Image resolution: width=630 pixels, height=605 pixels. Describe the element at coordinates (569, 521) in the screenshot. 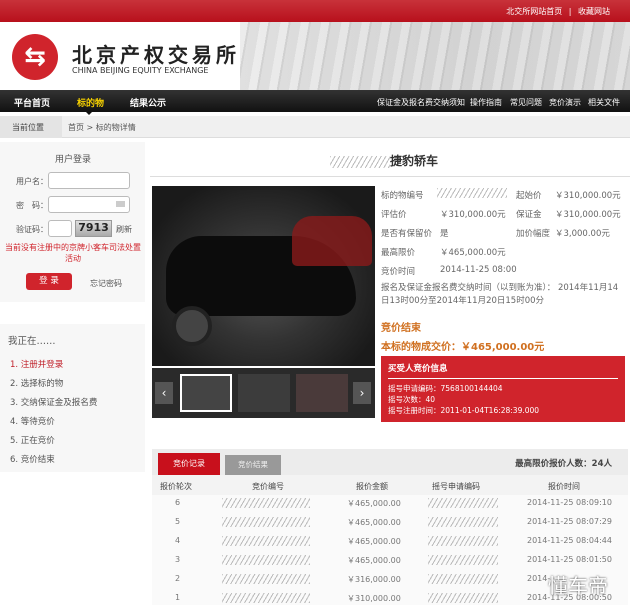

I see `time-cell: 2014-11-25 08:07:29` at that location.